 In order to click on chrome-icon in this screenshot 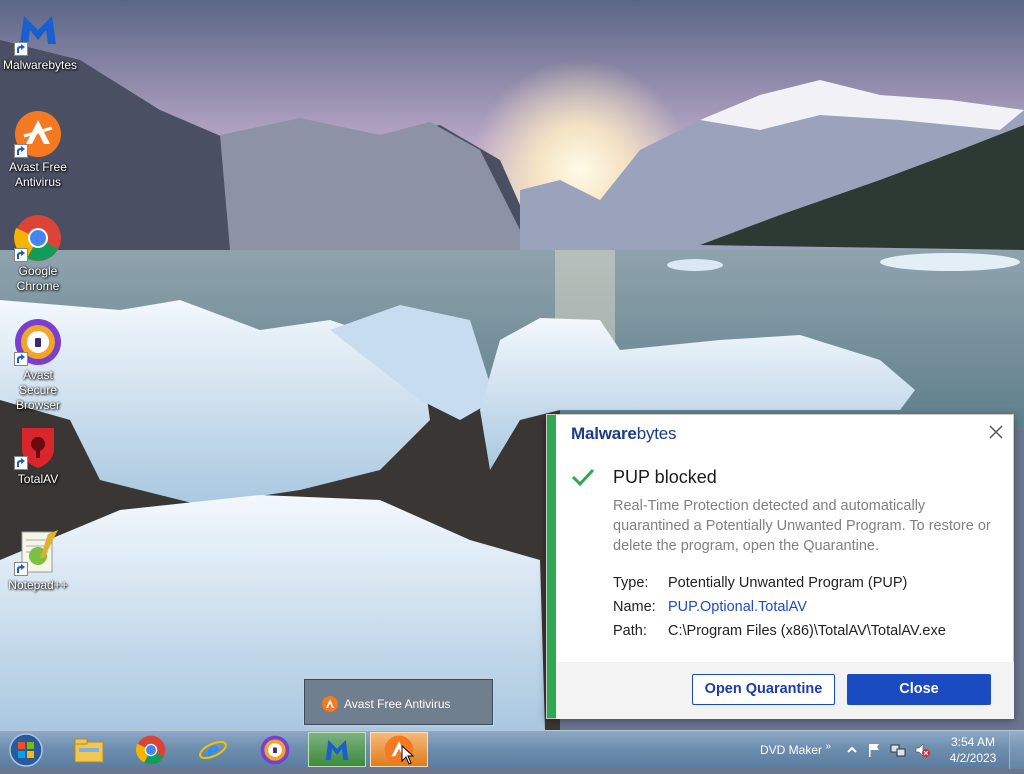, I will do `click(151, 749)`.